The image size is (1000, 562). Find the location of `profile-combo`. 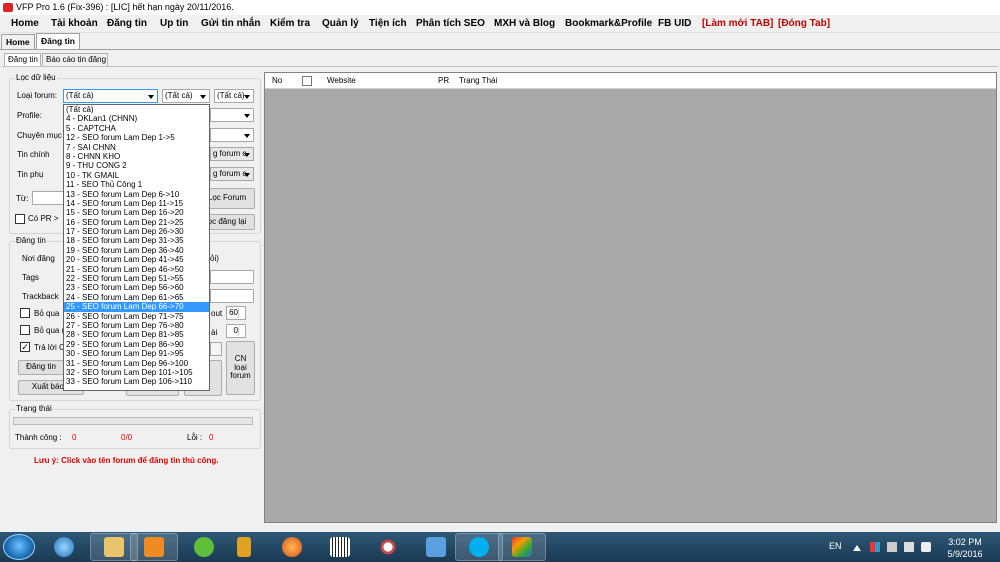

profile-combo is located at coordinates (232, 115).